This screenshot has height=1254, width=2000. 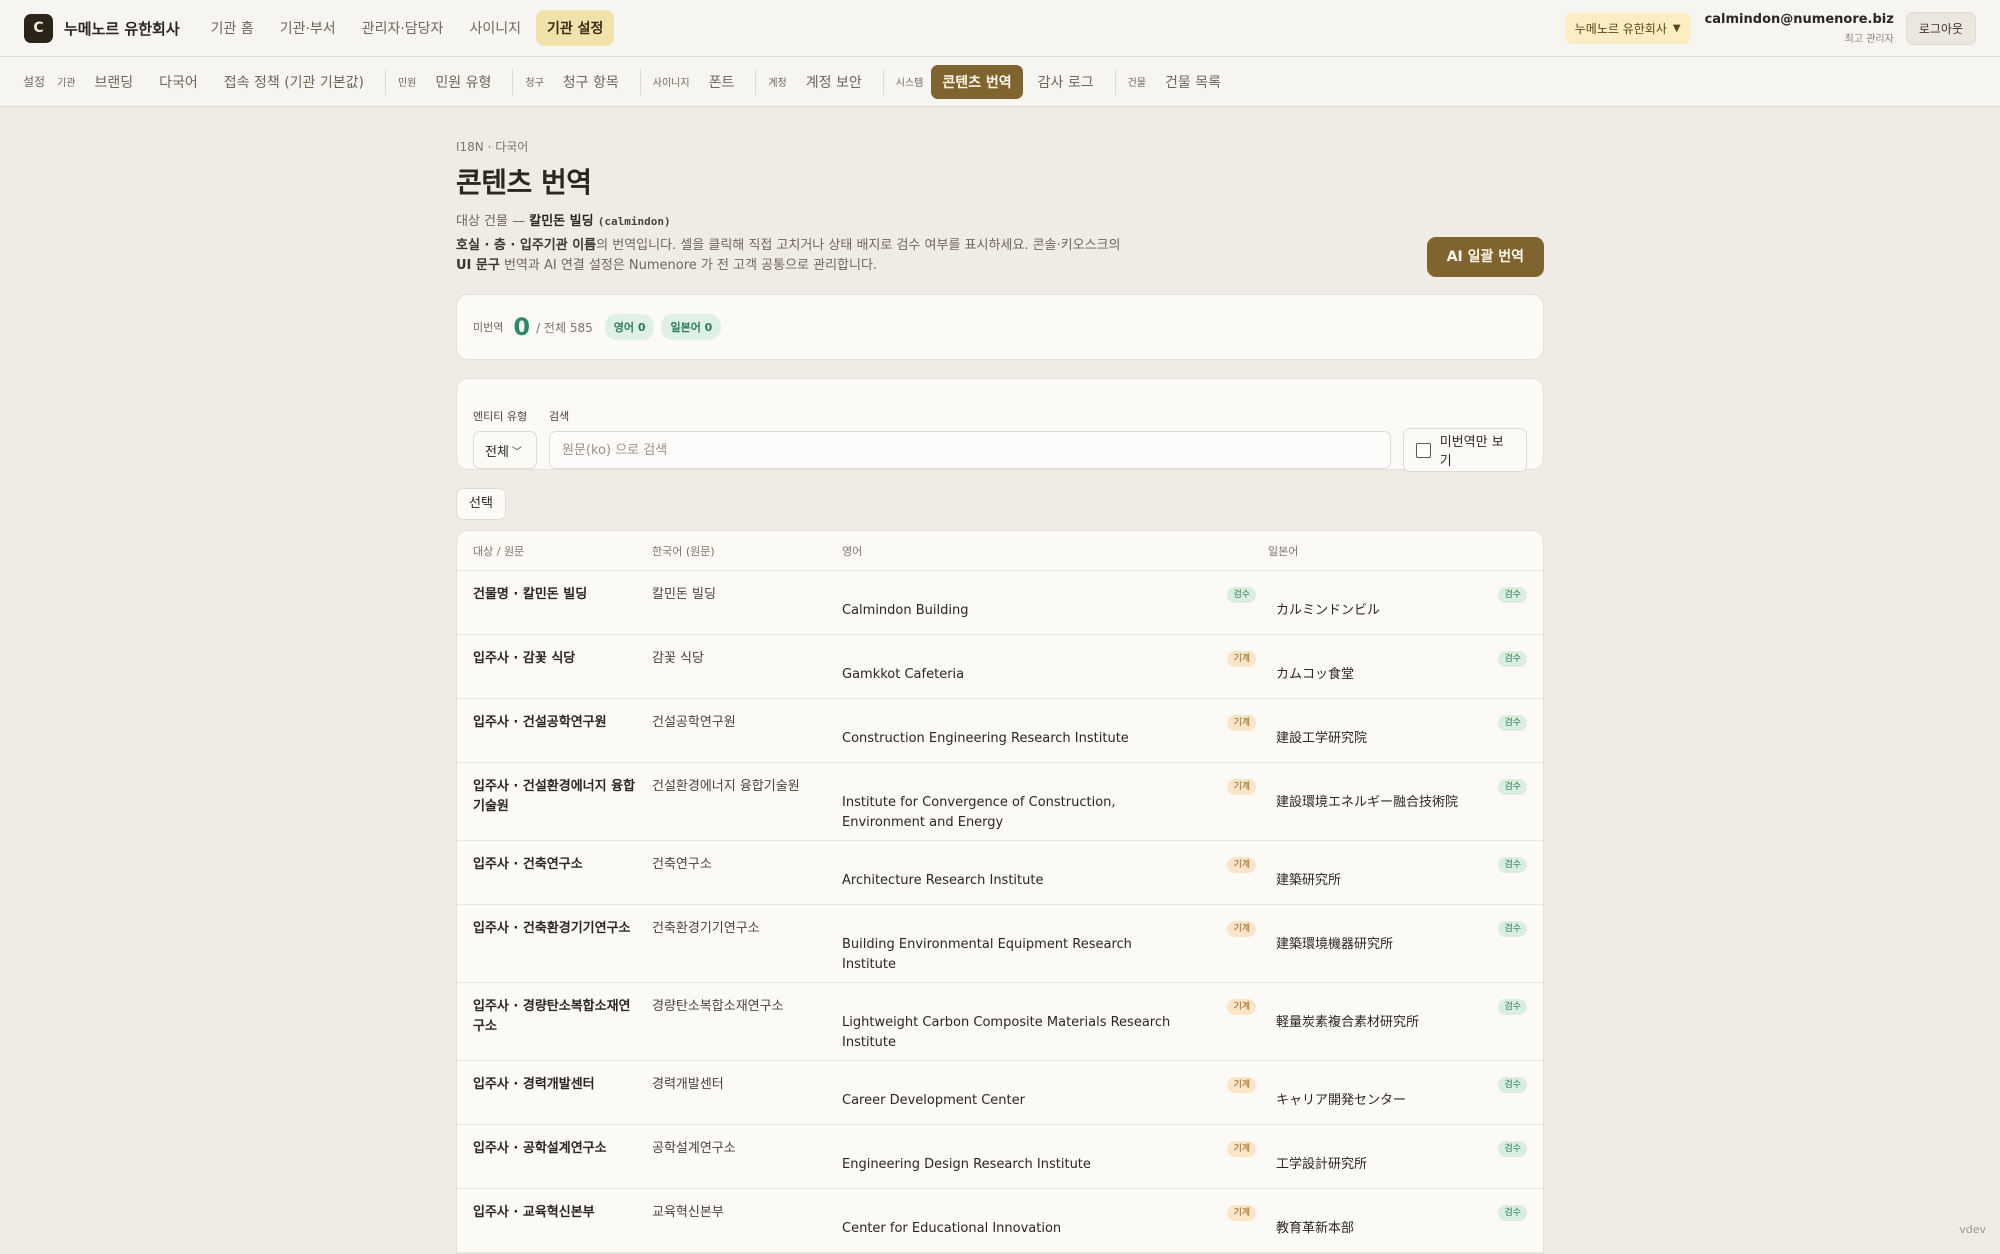 I want to click on entity-type-select: 전체 ﹀, so click(x=505, y=450).